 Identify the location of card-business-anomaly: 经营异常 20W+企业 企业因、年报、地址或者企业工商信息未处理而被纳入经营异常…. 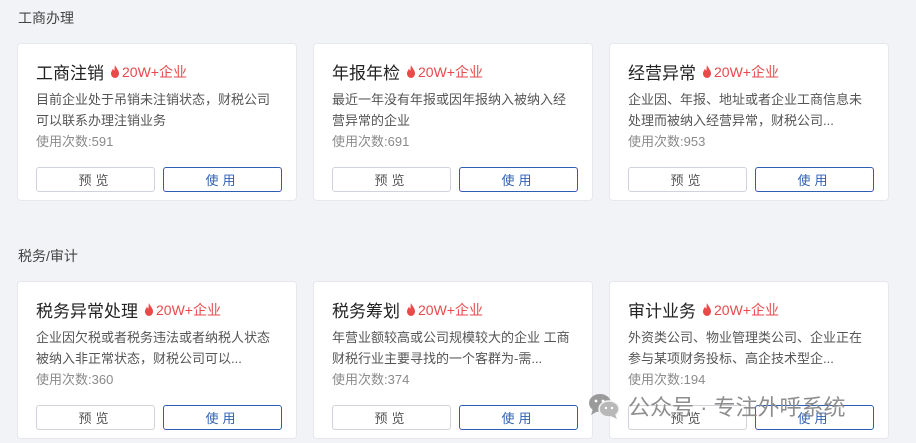
(749, 122).